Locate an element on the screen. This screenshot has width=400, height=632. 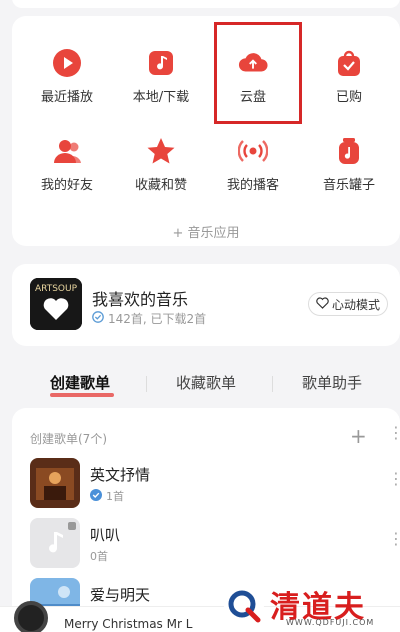
heart-mode-button: 心动模式 is located at coordinates (348, 304).